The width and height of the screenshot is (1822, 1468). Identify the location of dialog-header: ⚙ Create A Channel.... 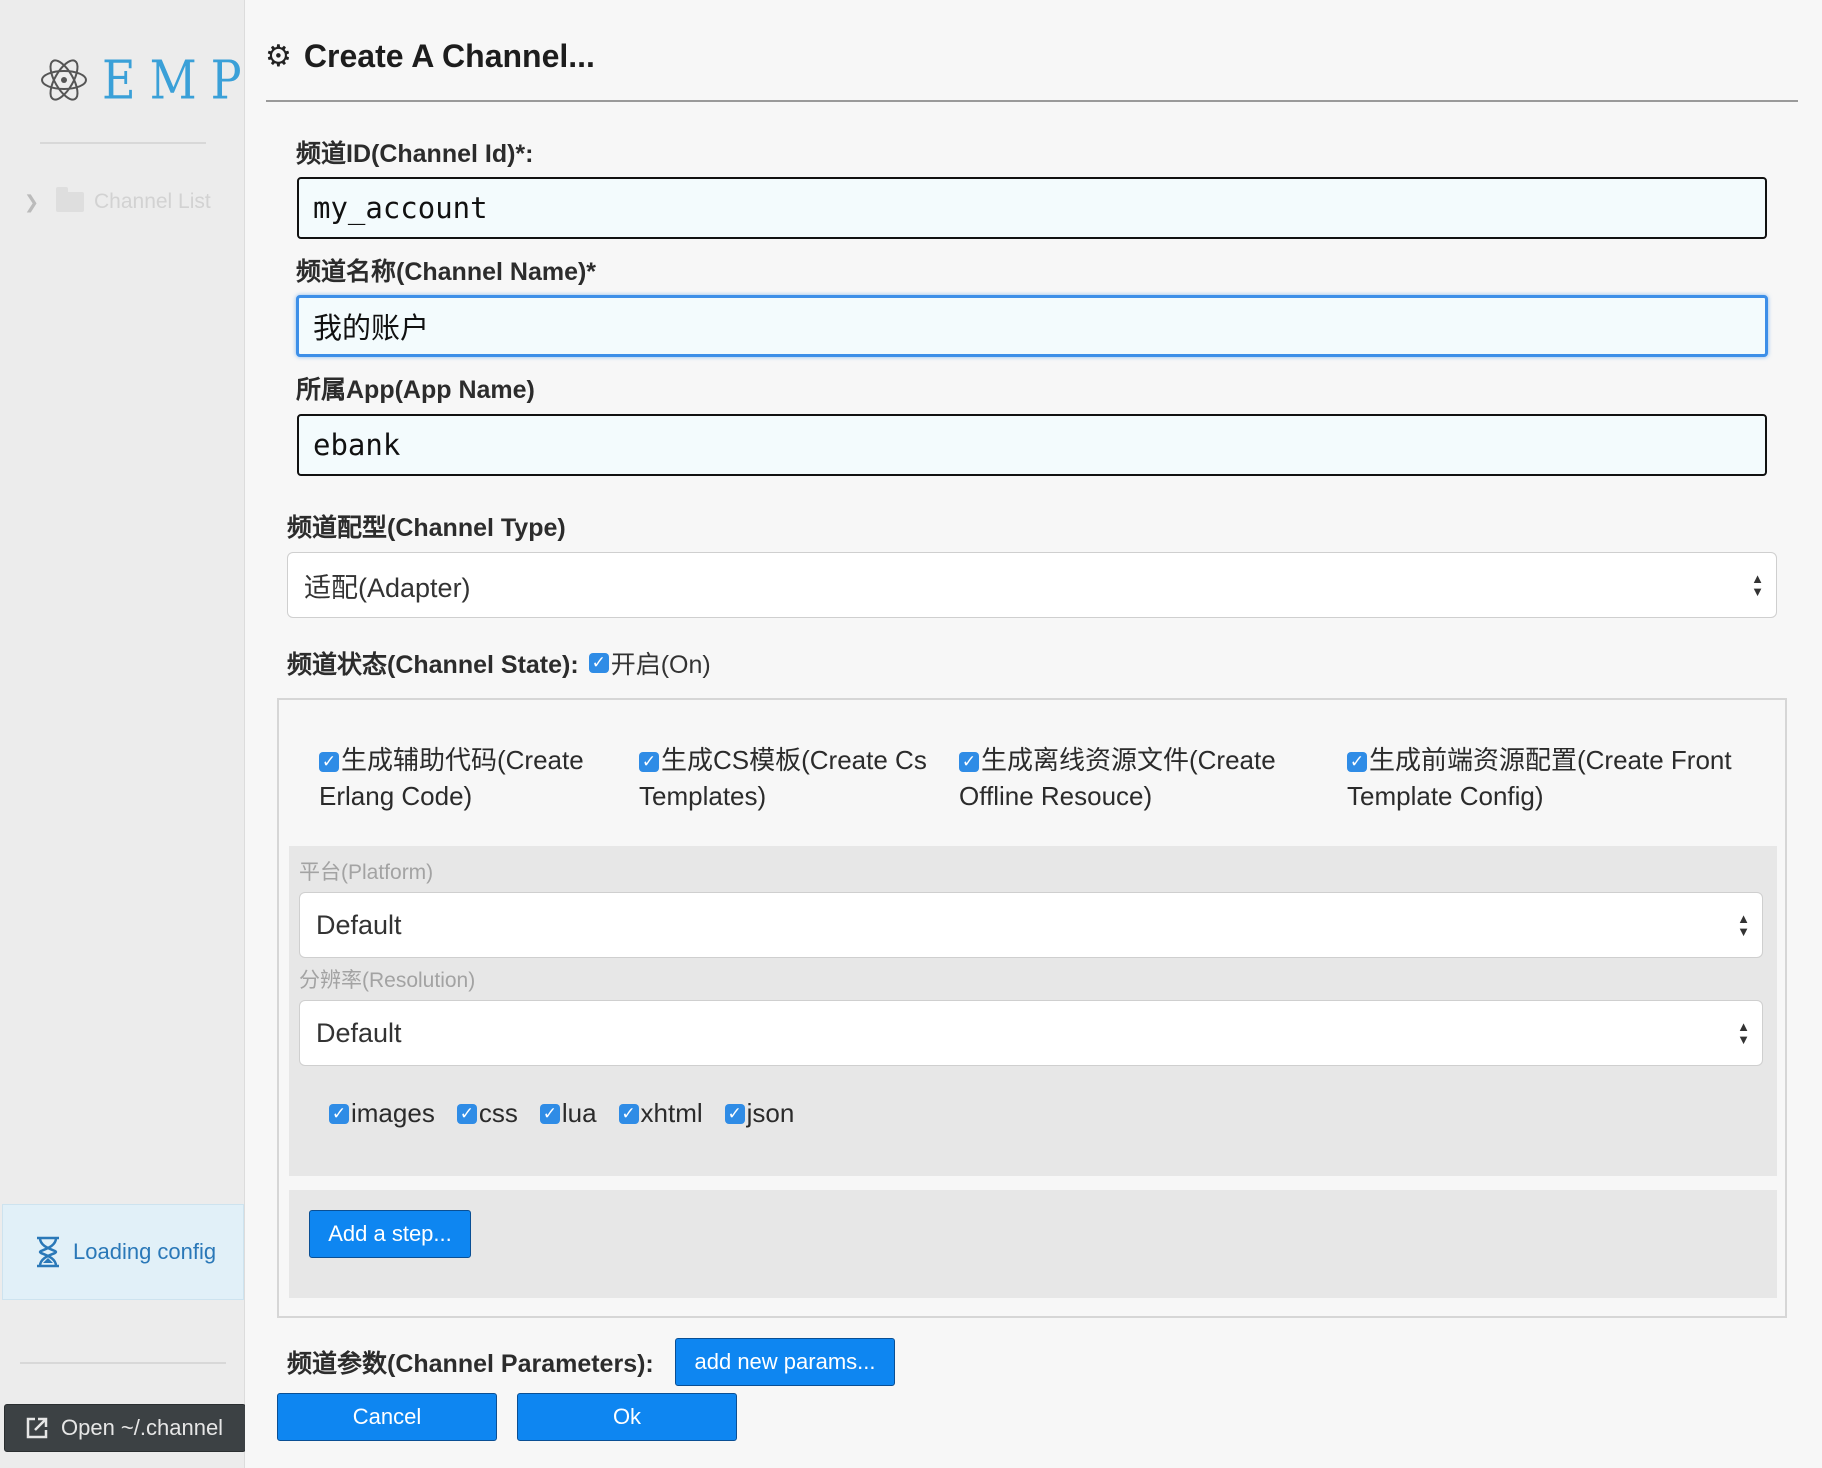
(430, 56).